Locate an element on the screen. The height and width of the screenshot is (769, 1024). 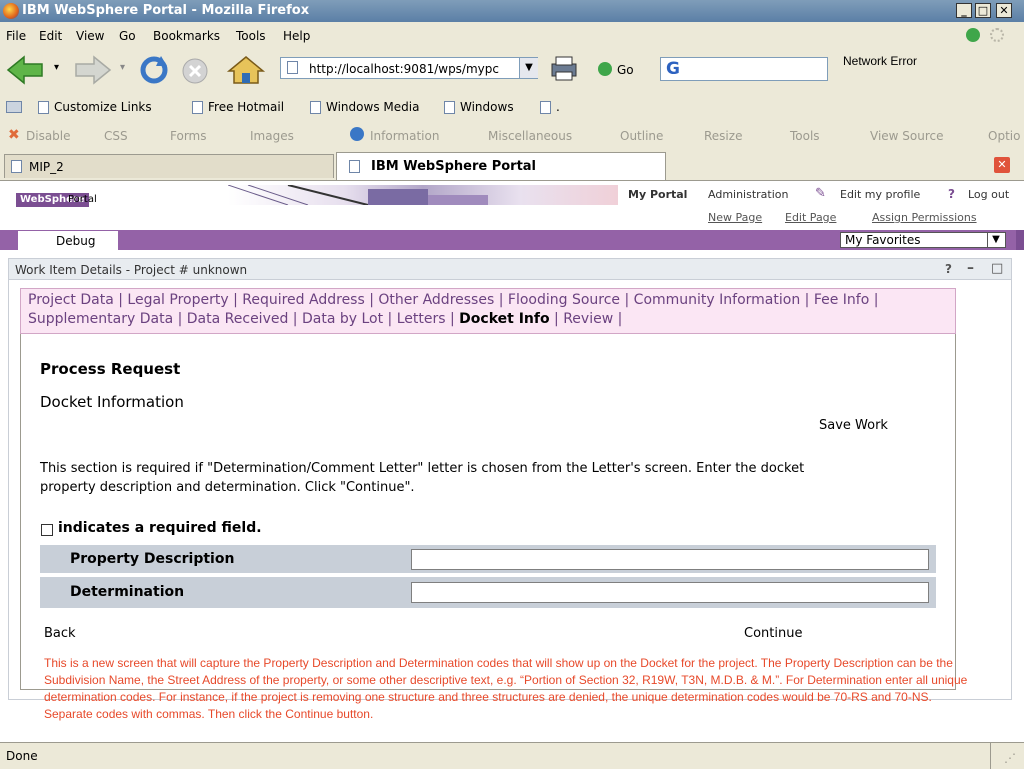
url-input: http://localhost:9081/wps/mypc ▼ is located at coordinates (409, 68).